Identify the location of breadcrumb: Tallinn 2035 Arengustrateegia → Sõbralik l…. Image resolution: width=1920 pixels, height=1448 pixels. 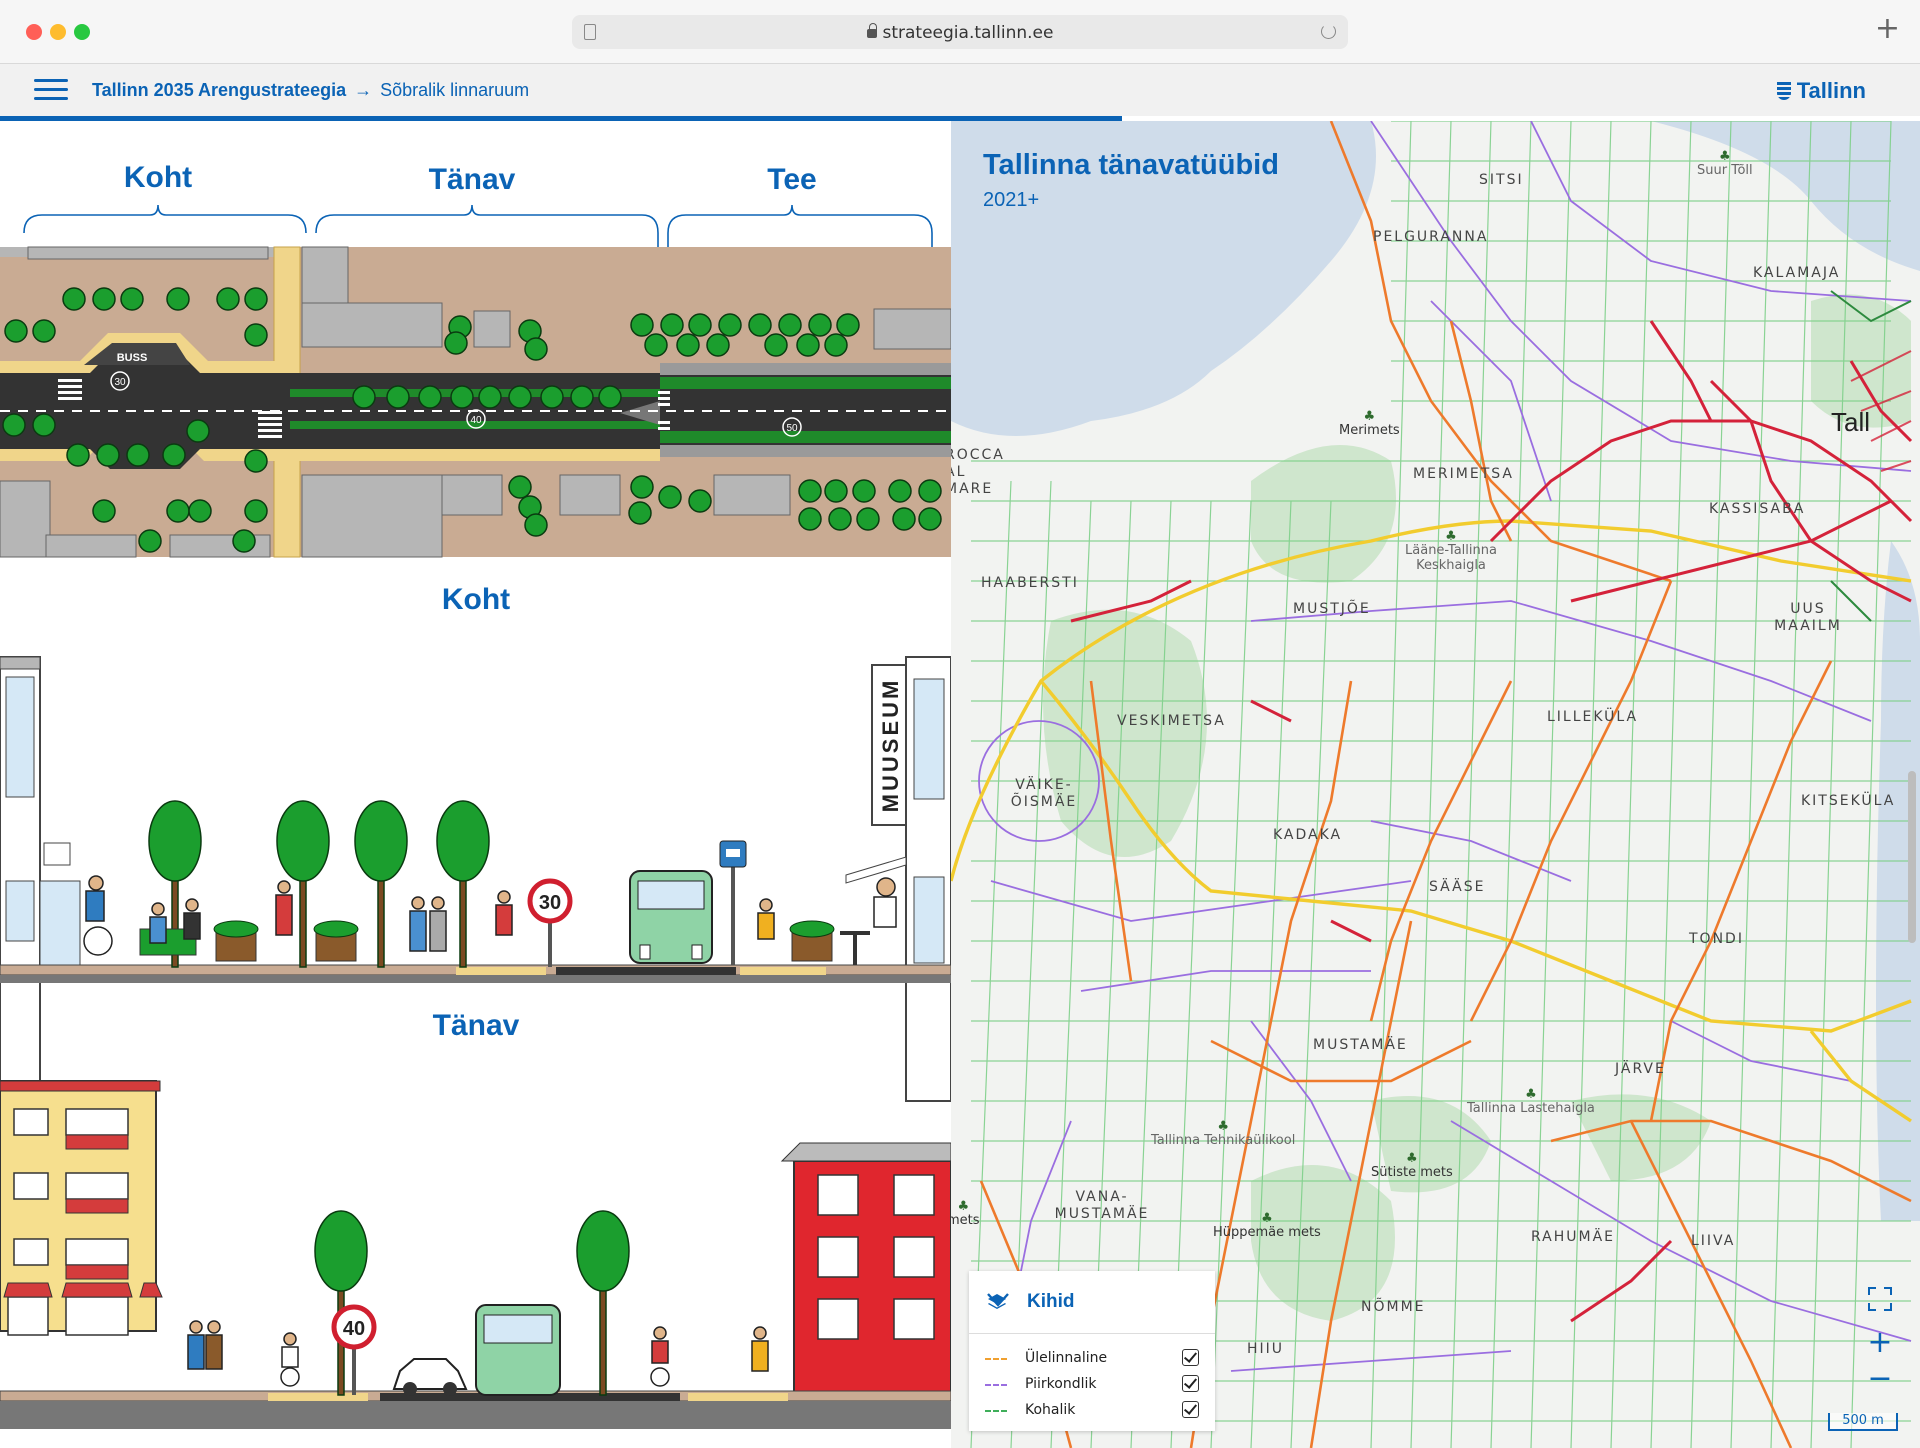
(310, 90).